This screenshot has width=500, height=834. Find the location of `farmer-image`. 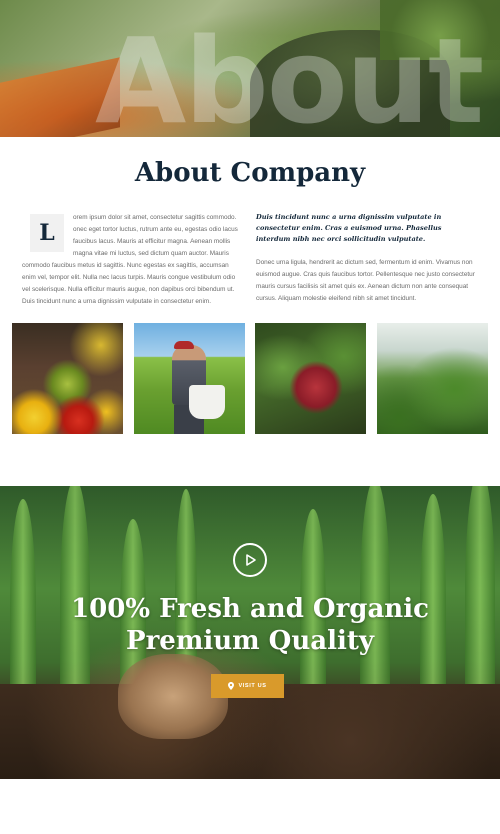

farmer-image is located at coordinates (189, 378).